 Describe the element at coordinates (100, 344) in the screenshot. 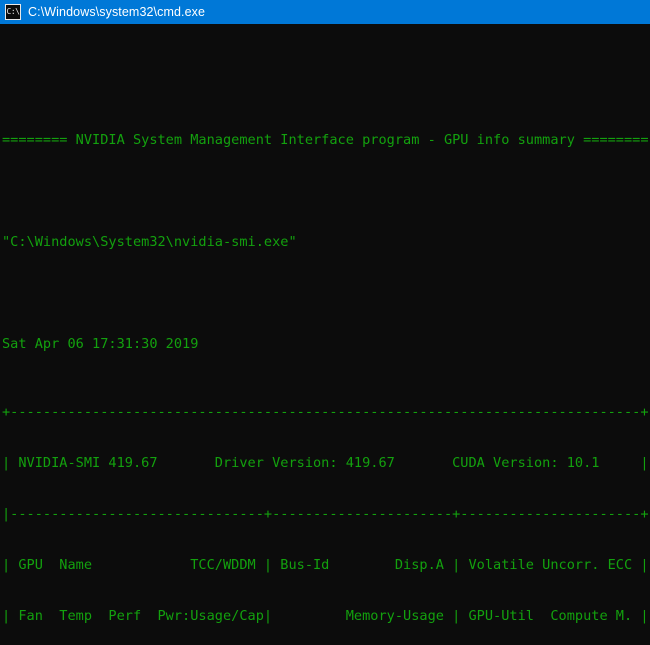

I see `timestamp-line: Sat Apr 06 17:31:30 2019` at that location.